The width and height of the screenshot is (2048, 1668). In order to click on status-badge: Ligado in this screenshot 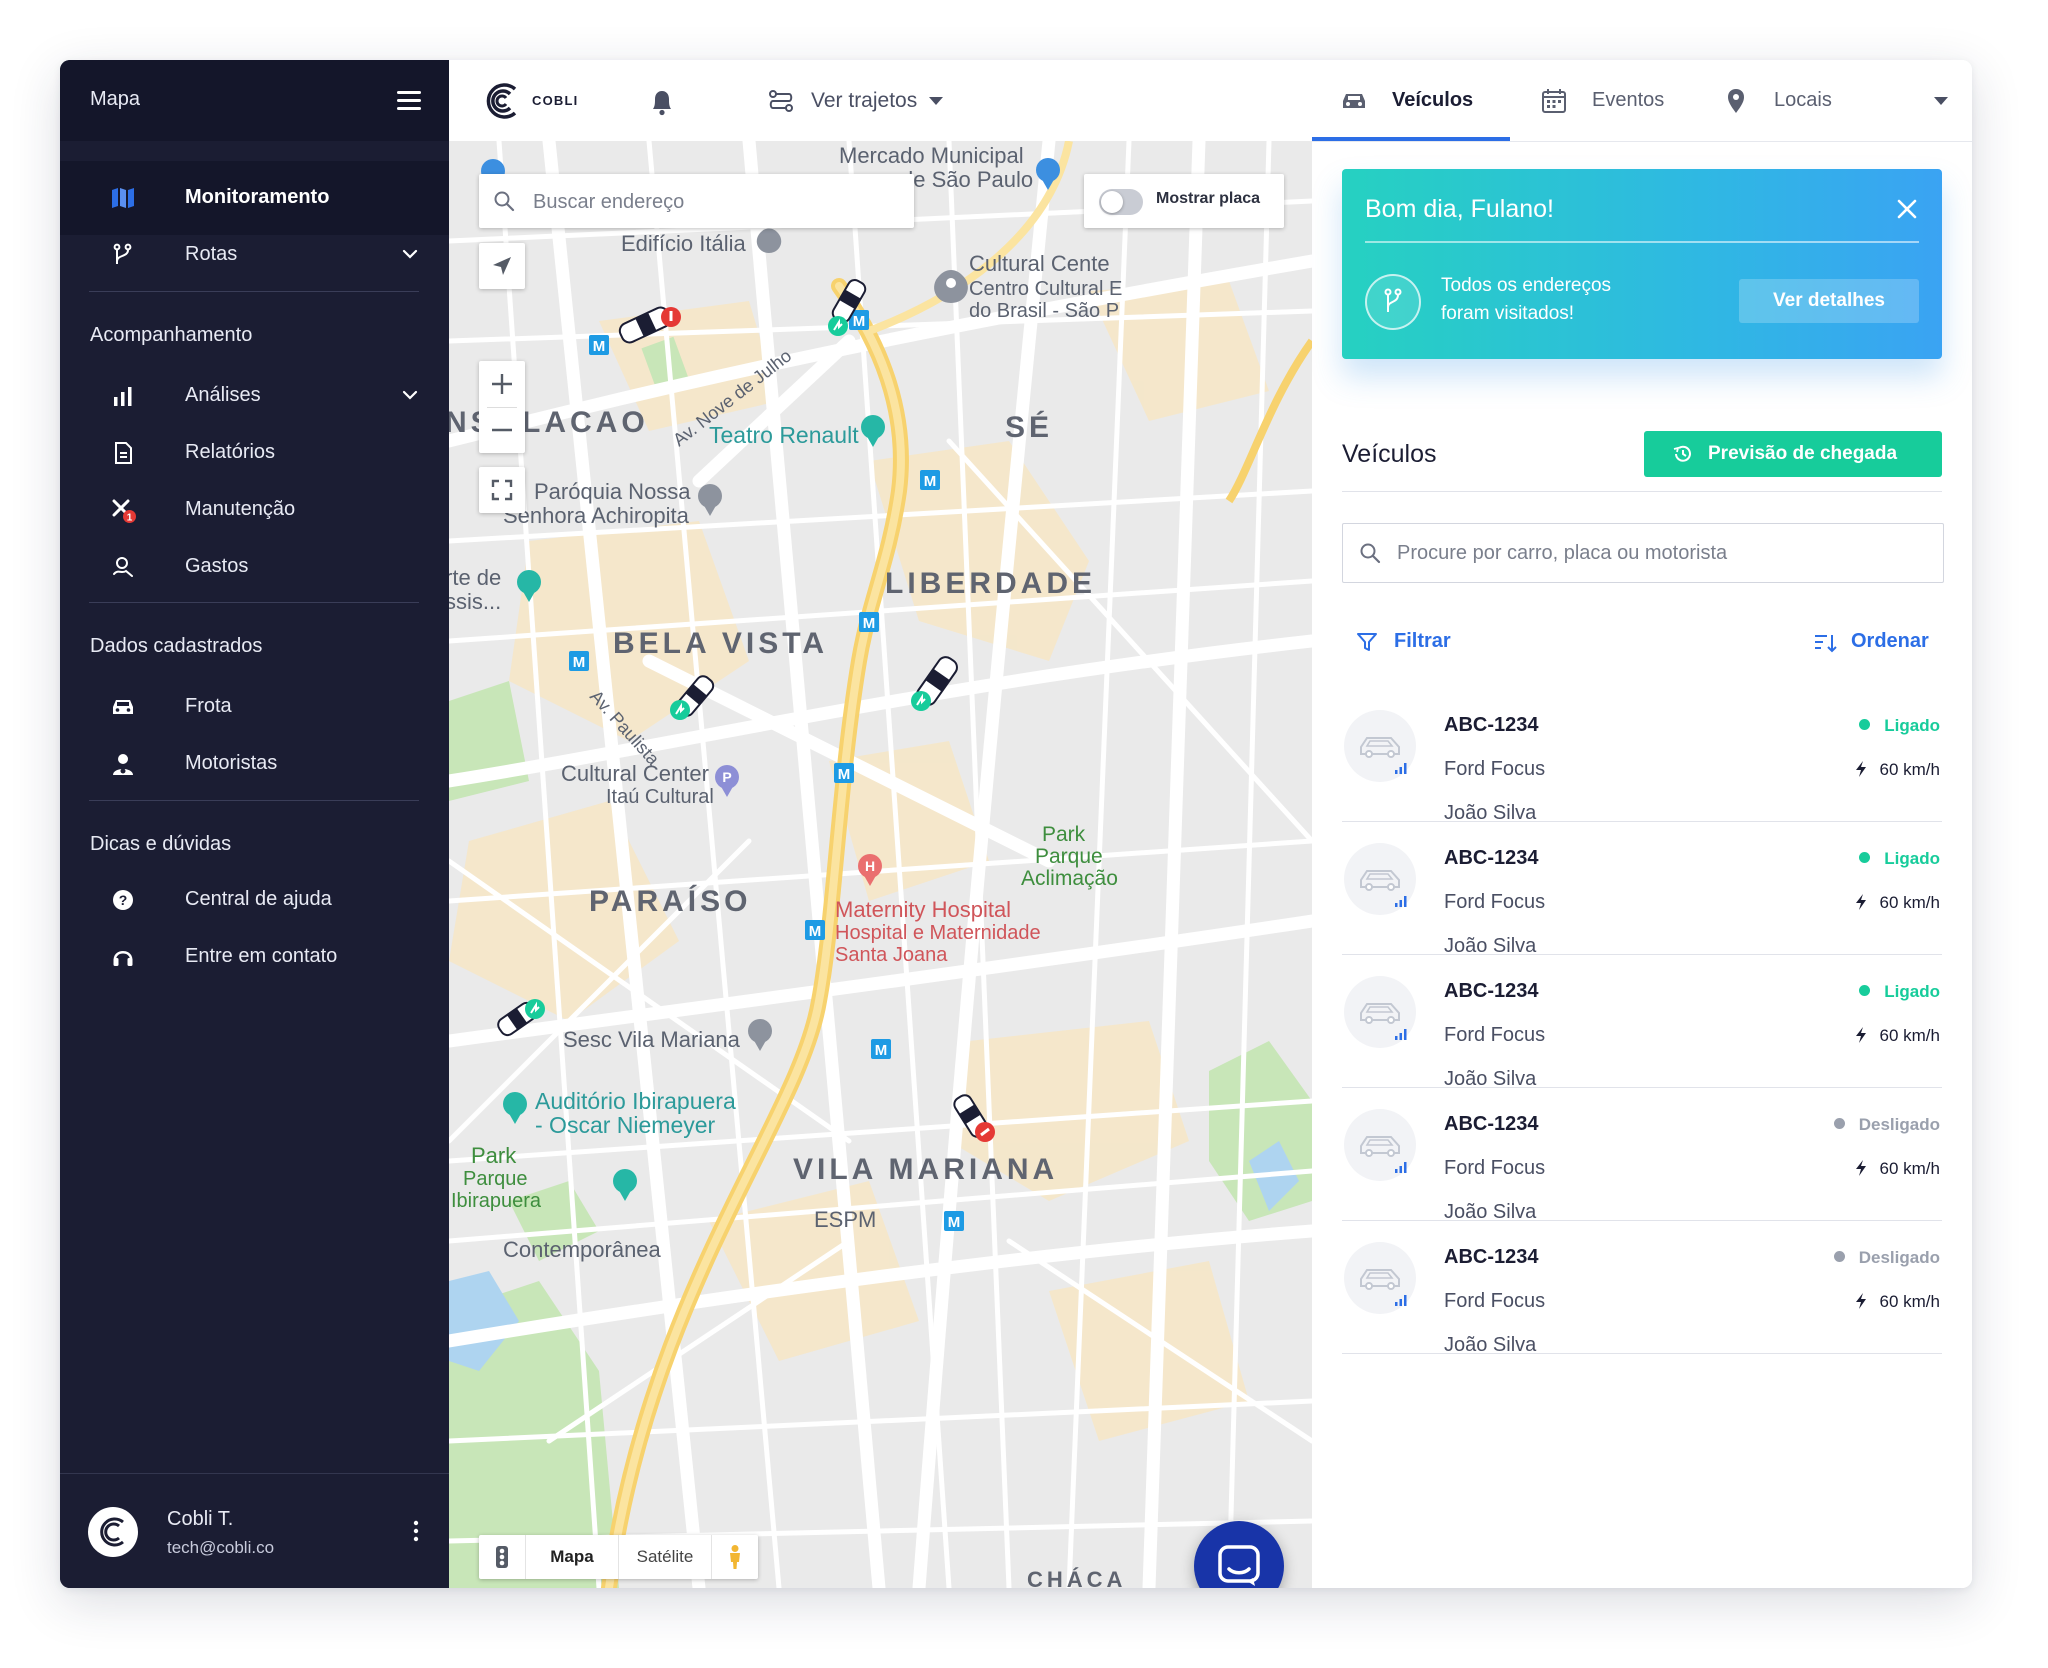, I will do `click(1899, 992)`.